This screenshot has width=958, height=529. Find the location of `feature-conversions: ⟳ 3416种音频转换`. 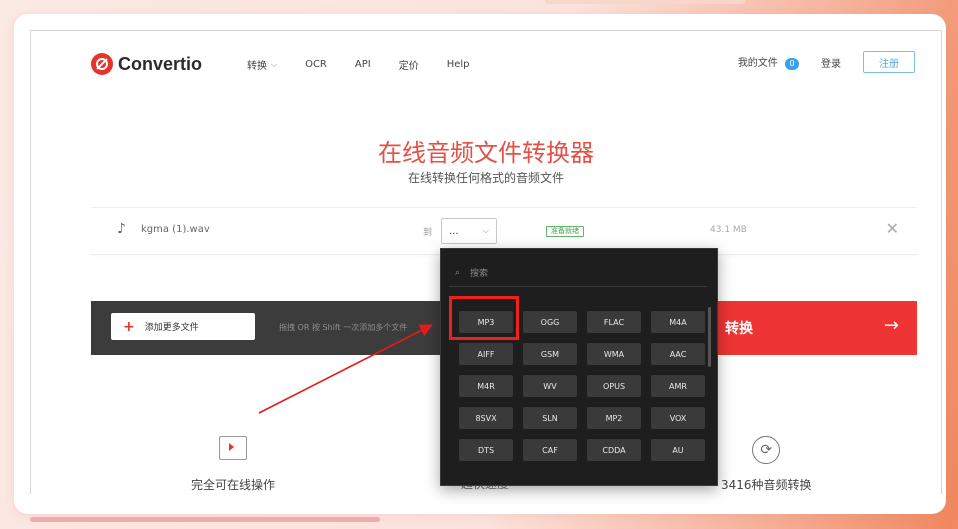

feature-conversions: ⟳ 3416种音频转换 is located at coordinates (766, 464).